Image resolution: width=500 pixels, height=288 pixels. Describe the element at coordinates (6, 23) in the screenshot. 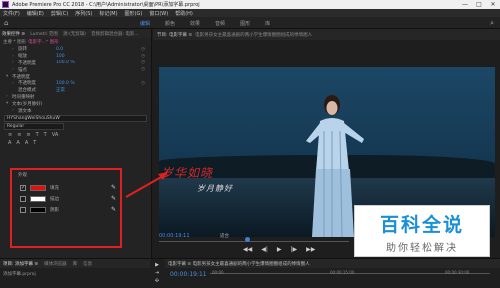

I see `home-icon: ⌂` at that location.